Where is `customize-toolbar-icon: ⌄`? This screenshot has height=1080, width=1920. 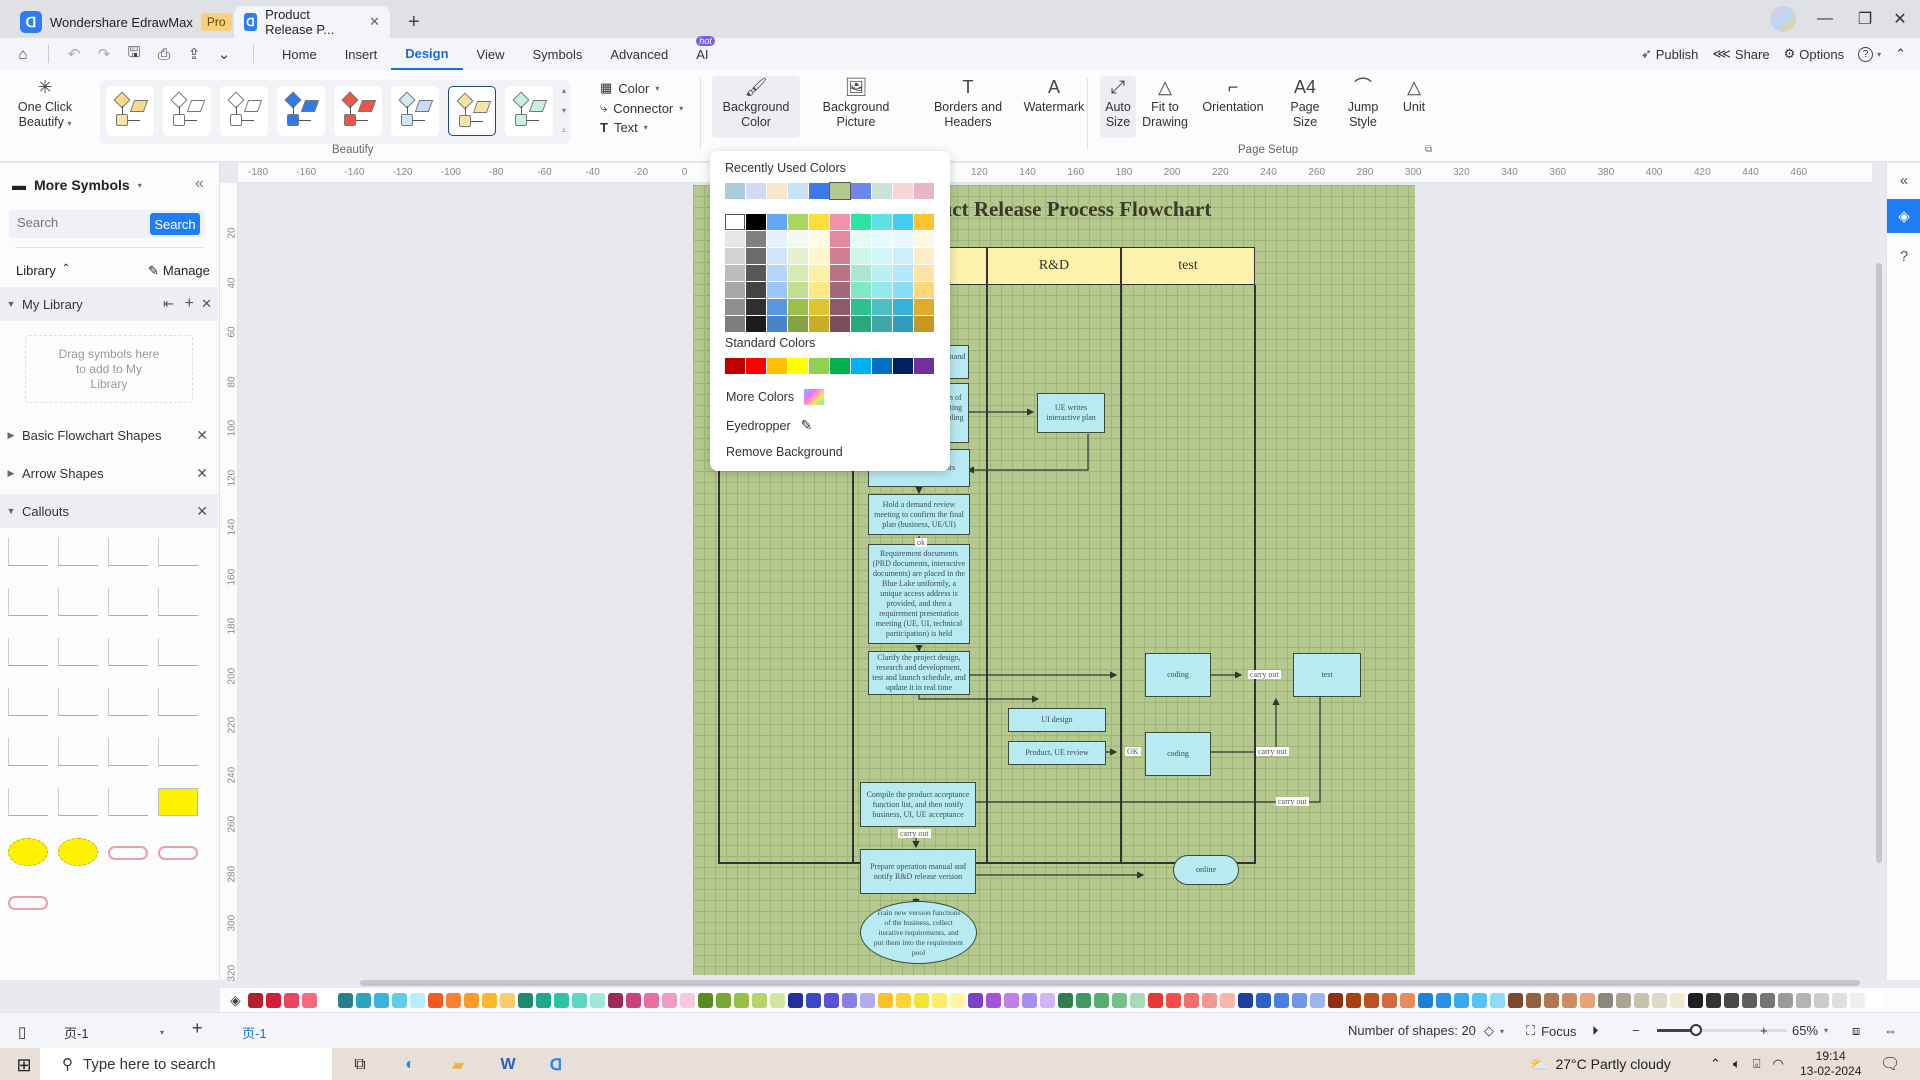
customize-toolbar-icon: ⌄ is located at coordinates (224, 54).